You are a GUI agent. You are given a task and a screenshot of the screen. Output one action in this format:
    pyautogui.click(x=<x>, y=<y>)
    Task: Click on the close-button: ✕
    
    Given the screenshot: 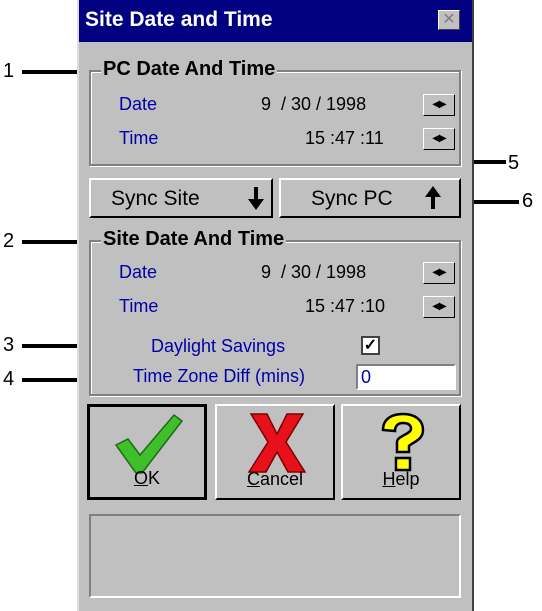 What is the action you would take?
    pyautogui.click(x=449, y=20)
    